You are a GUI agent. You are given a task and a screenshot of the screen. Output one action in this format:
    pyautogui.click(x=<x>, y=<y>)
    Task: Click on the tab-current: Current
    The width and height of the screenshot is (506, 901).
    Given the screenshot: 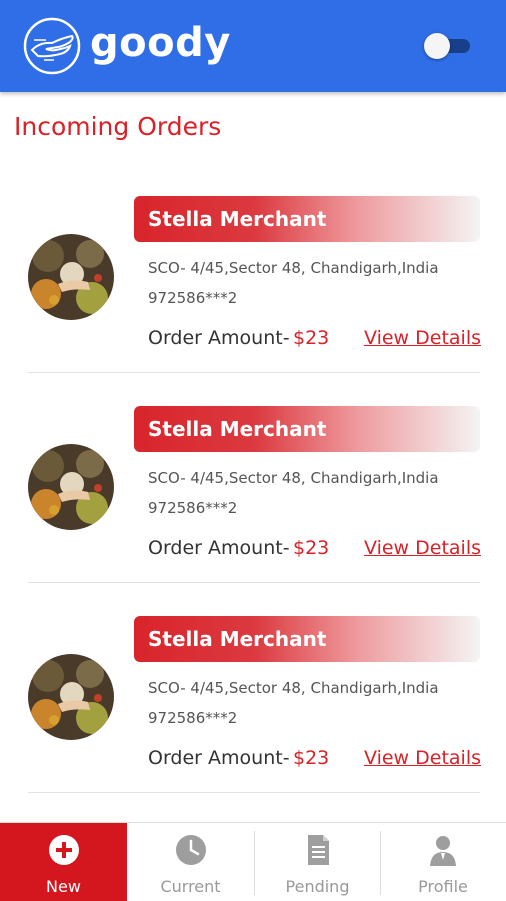 What is the action you would take?
    pyautogui.click(x=190, y=862)
    